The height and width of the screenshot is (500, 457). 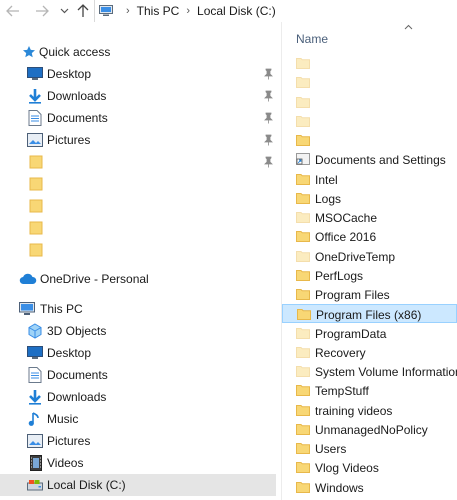 What do you see at coordinates (354, 410) in the screenshot?
I see `file-name: training videos` at bounding box center [354, 410].